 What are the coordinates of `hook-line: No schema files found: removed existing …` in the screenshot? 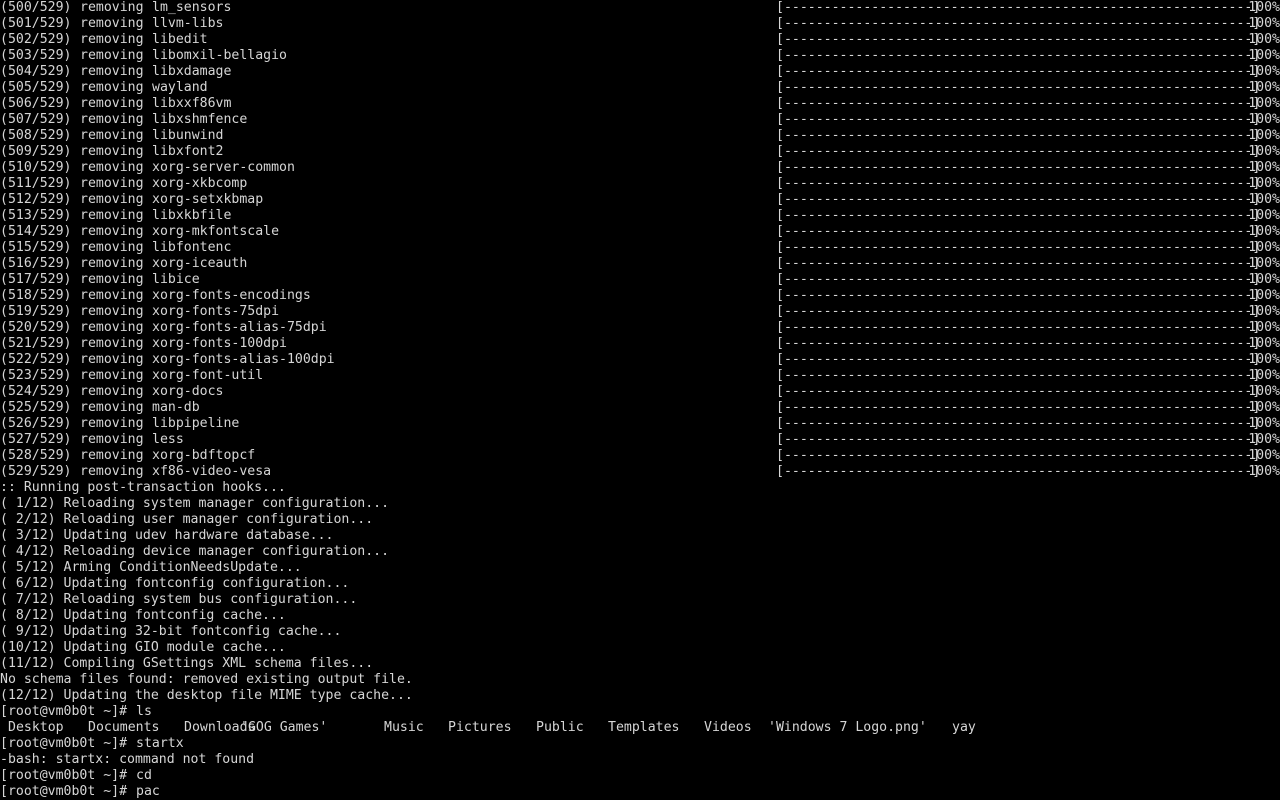 It's located at (206, 679).